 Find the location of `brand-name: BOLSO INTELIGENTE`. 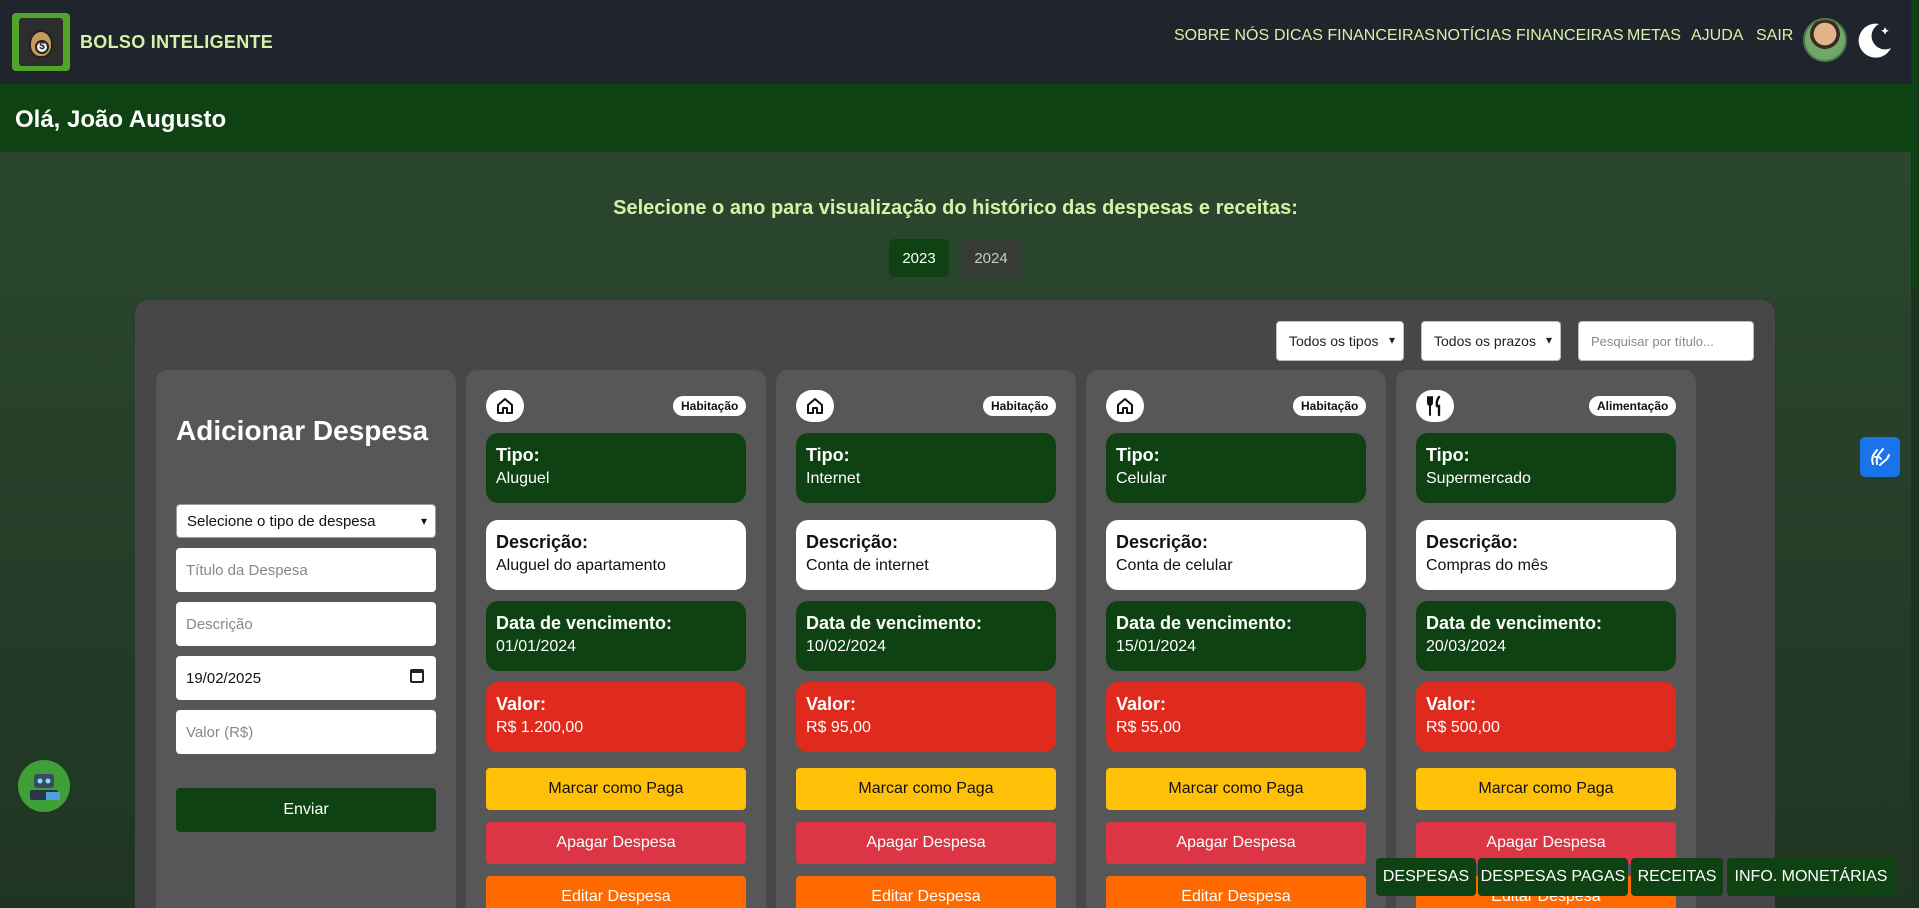

brand-name: BOLSO INTELIGENTE is located at coordinates (176, 42).